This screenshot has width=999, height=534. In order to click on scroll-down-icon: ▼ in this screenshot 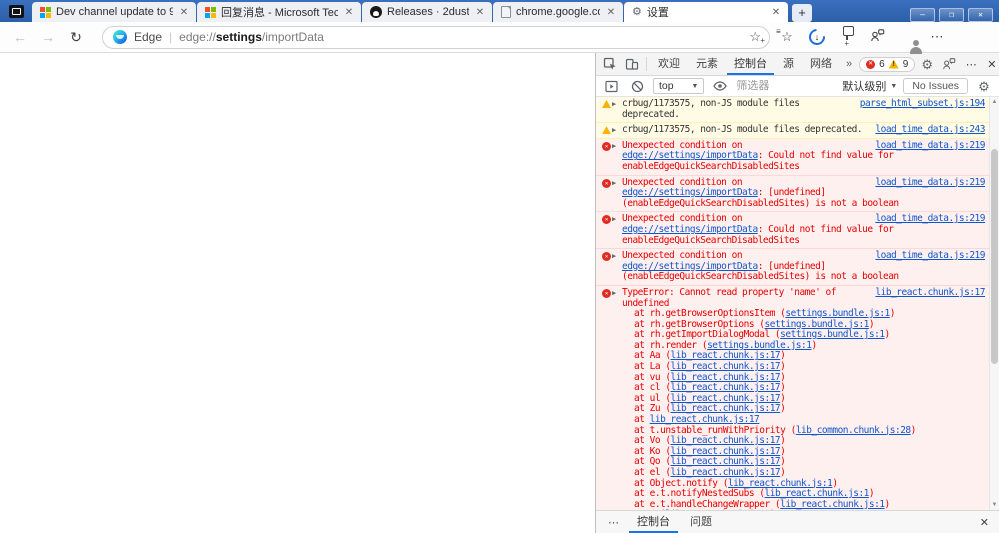, I will do `click(994, 505)`.